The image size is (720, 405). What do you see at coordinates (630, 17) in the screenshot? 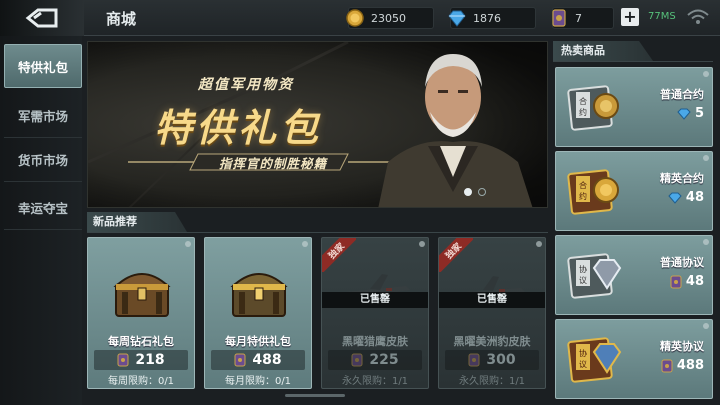
I see `add-currency-button: +` at bounding box center [630, 17].